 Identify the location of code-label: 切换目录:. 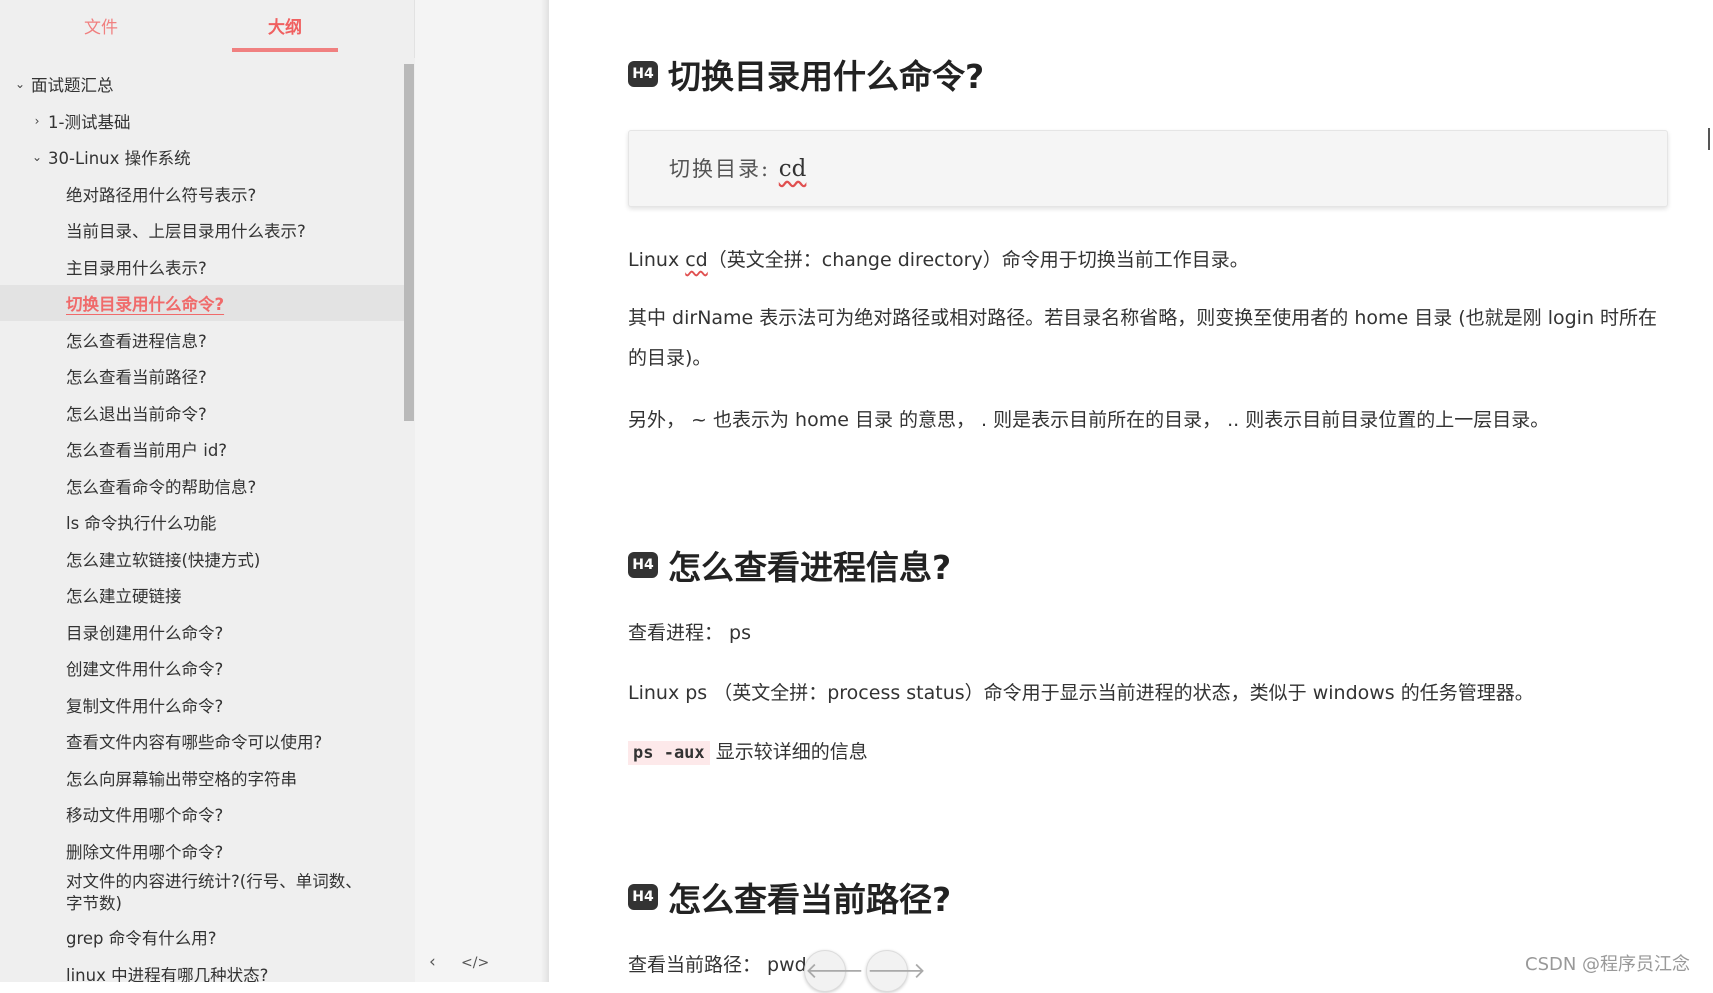
(720, 169).